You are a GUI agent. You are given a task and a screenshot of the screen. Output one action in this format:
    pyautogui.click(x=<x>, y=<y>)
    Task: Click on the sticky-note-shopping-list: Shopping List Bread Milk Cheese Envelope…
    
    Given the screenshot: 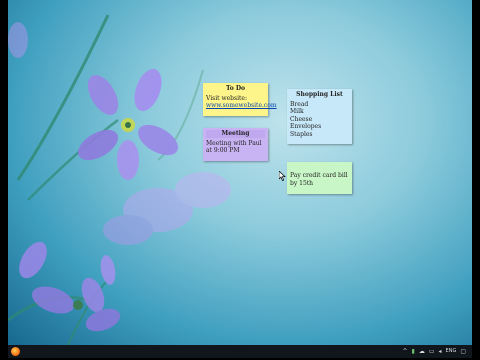 What is the action you would take?
    pyautogui.click(x=319, y=116)
    